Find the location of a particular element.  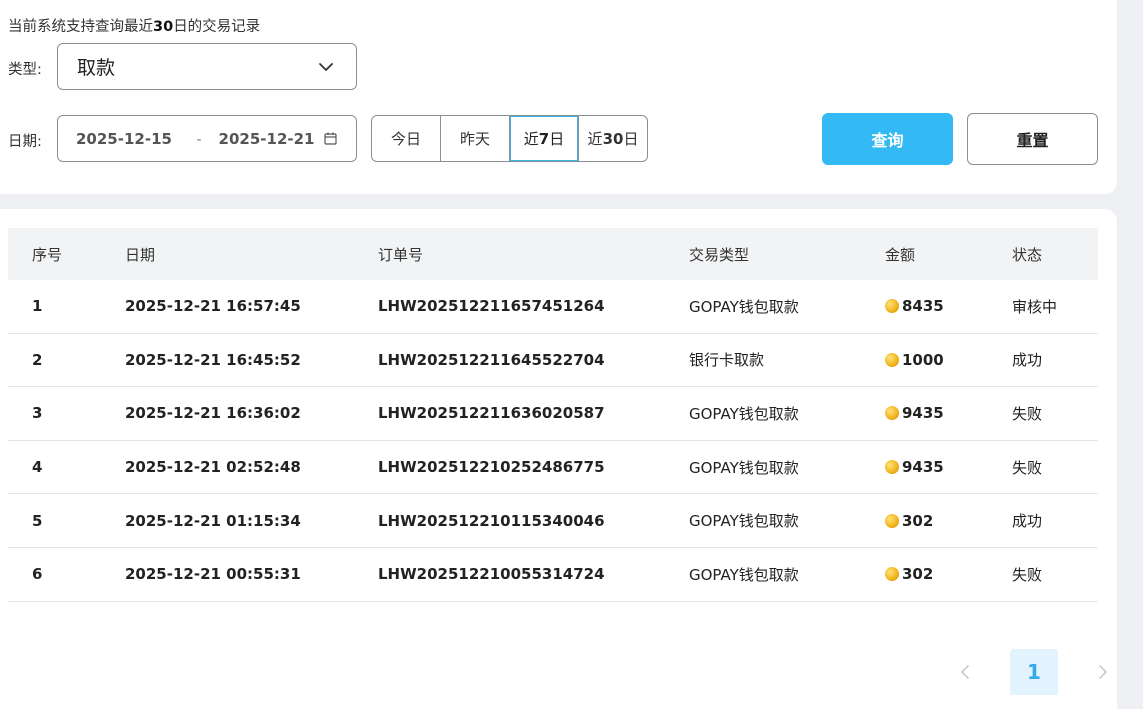

quick-yesterday-button: 昨天 is located at coordinates (475, 138).